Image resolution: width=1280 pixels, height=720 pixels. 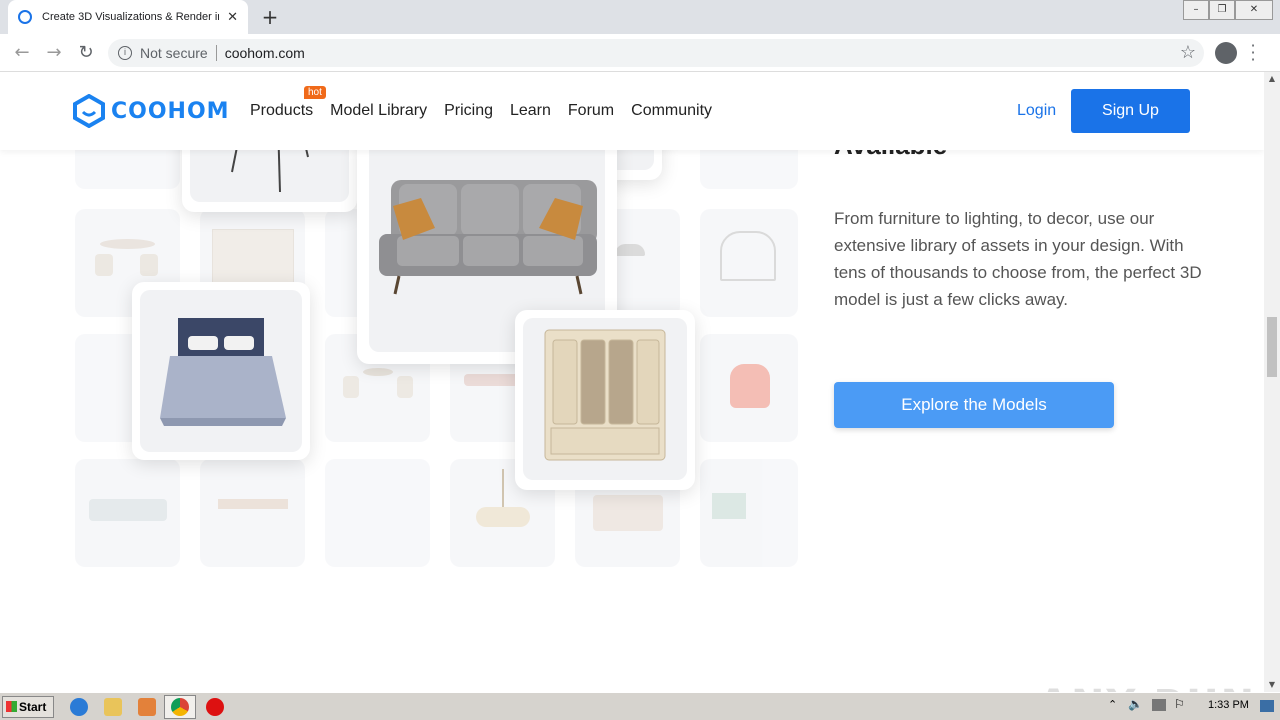 I want to click on security-label: Not secure, so click(x=174, y=53).